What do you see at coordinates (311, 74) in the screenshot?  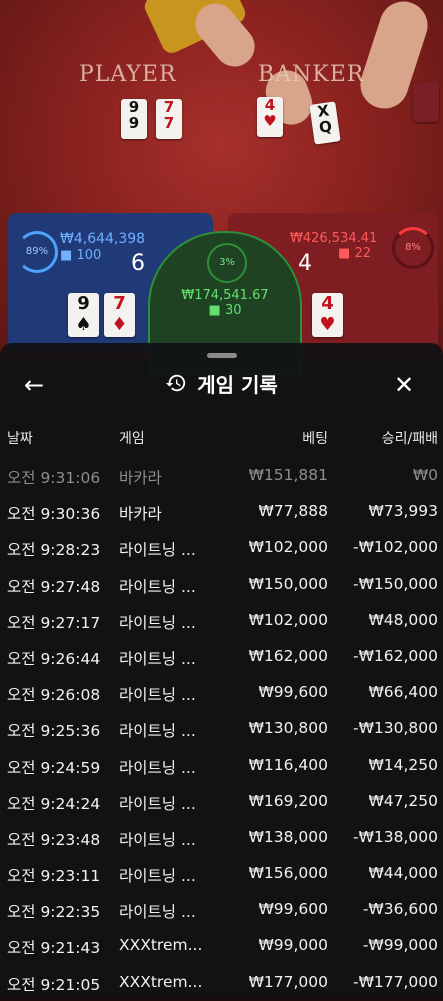 I see `banker-zone-label: BANKER` at bounding box center [311, 74].